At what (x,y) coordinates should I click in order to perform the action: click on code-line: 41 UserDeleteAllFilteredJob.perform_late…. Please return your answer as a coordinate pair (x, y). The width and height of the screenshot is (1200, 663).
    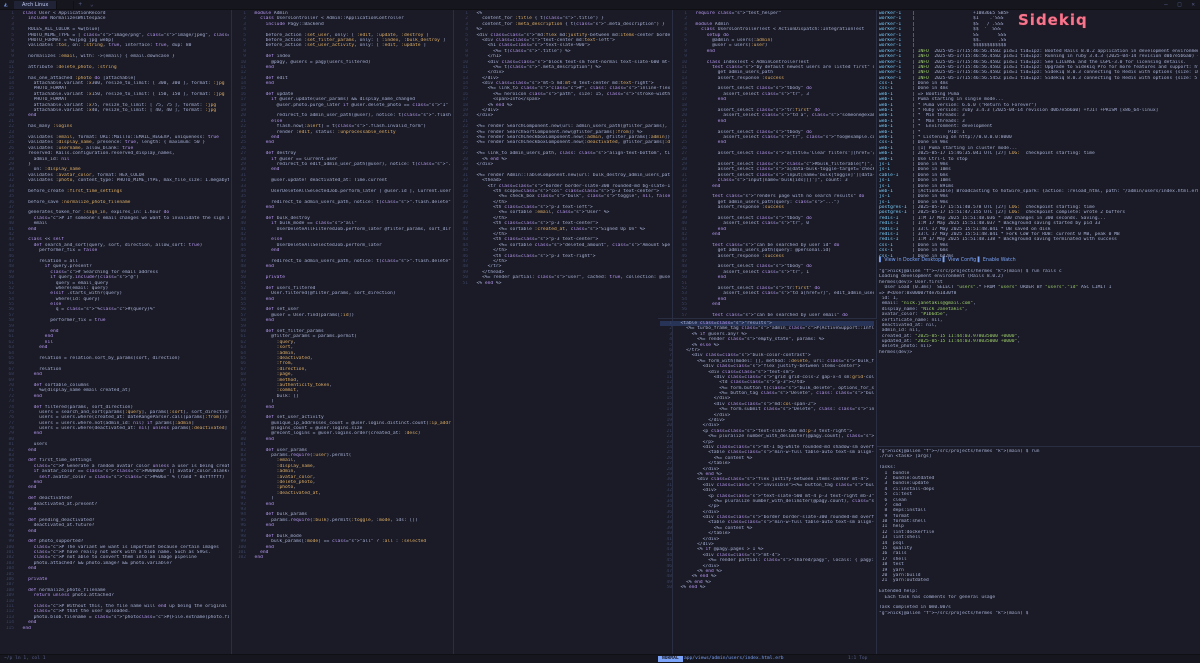
    Looking at the image, I should click on (345, 229).